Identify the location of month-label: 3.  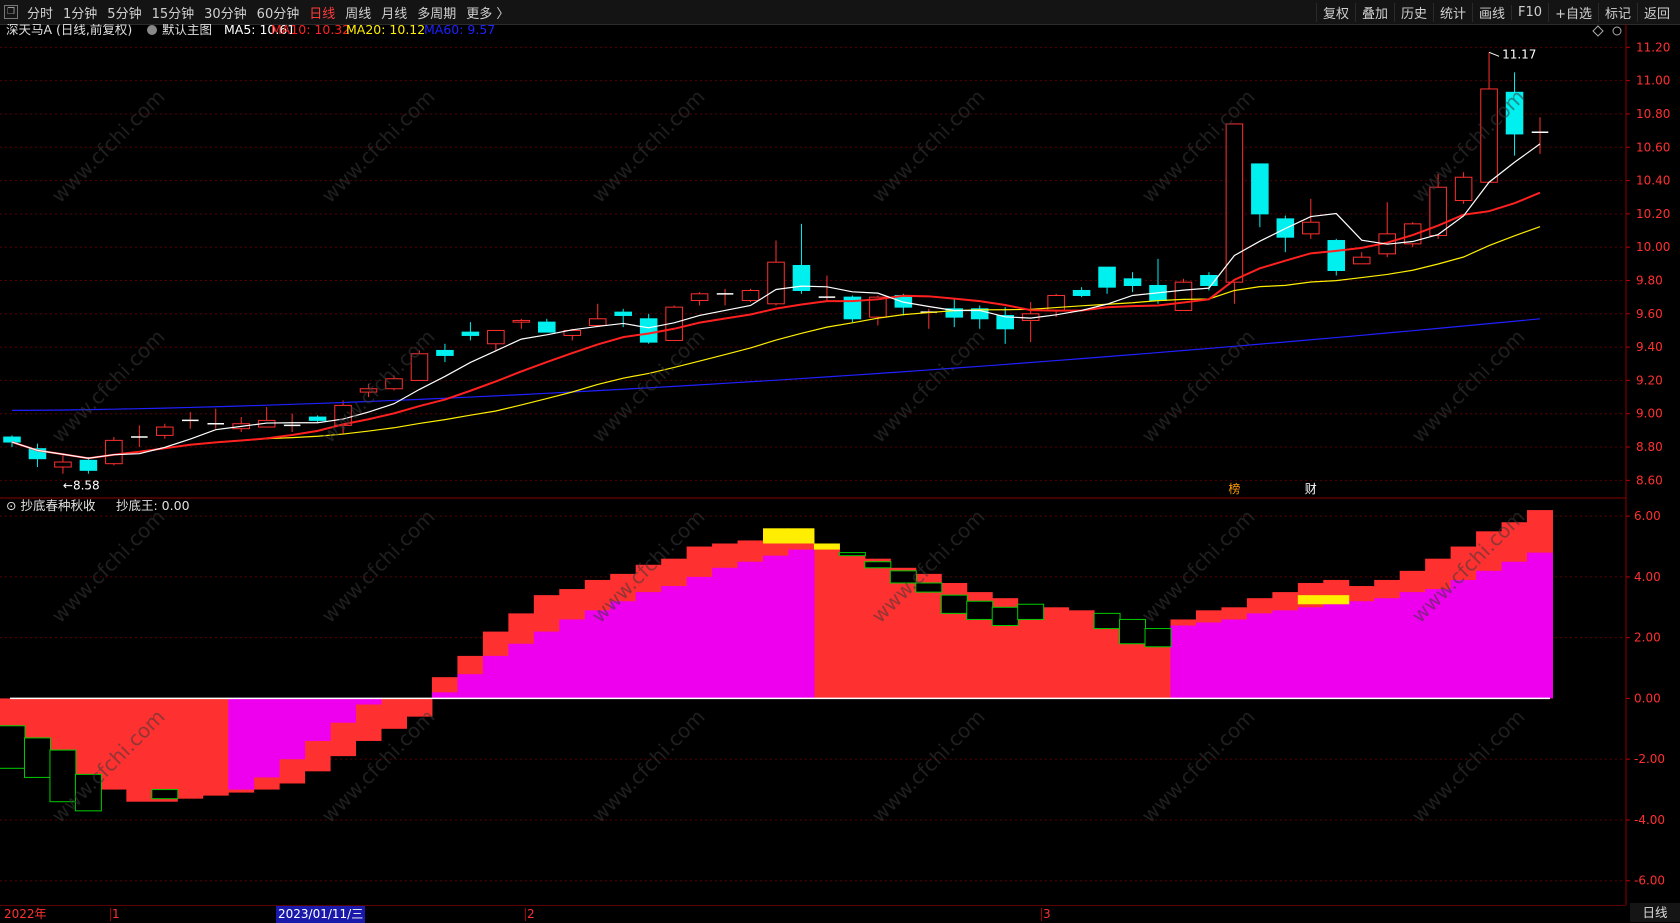
(1047, 914).